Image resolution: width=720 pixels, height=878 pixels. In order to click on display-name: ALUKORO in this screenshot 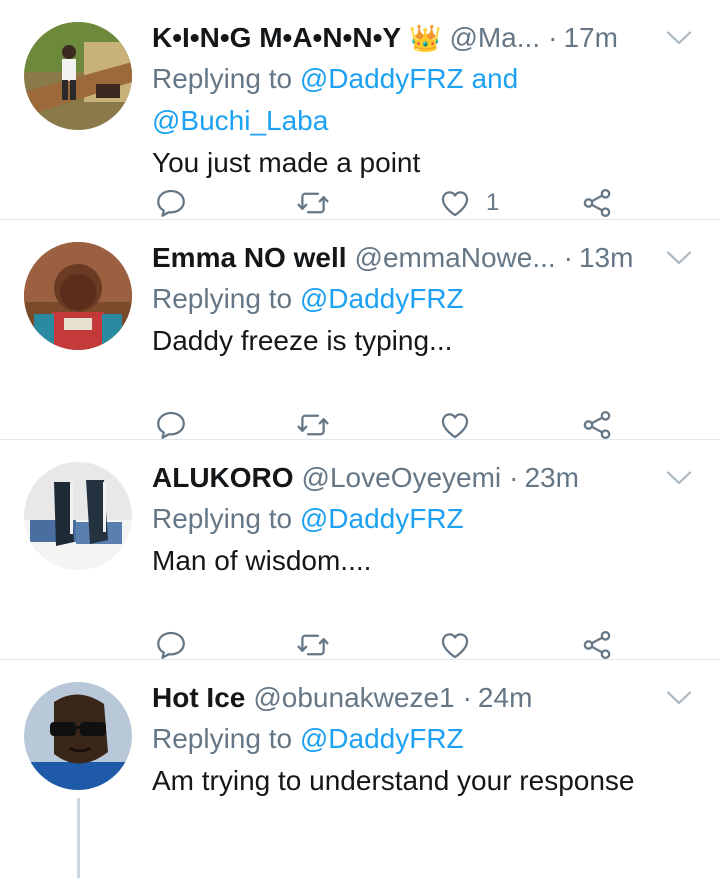, I will do `click(223, 478)`.